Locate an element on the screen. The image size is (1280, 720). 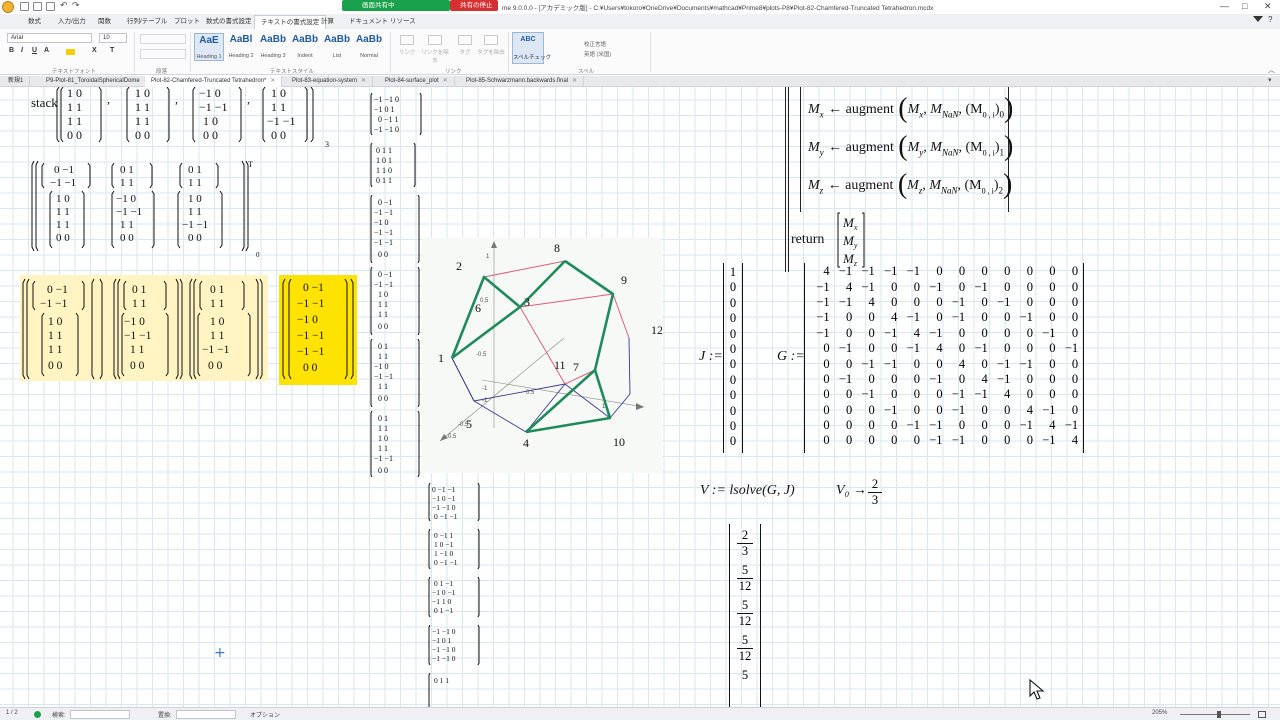
font-name-select: Arial is located at coordinates (49, 38).